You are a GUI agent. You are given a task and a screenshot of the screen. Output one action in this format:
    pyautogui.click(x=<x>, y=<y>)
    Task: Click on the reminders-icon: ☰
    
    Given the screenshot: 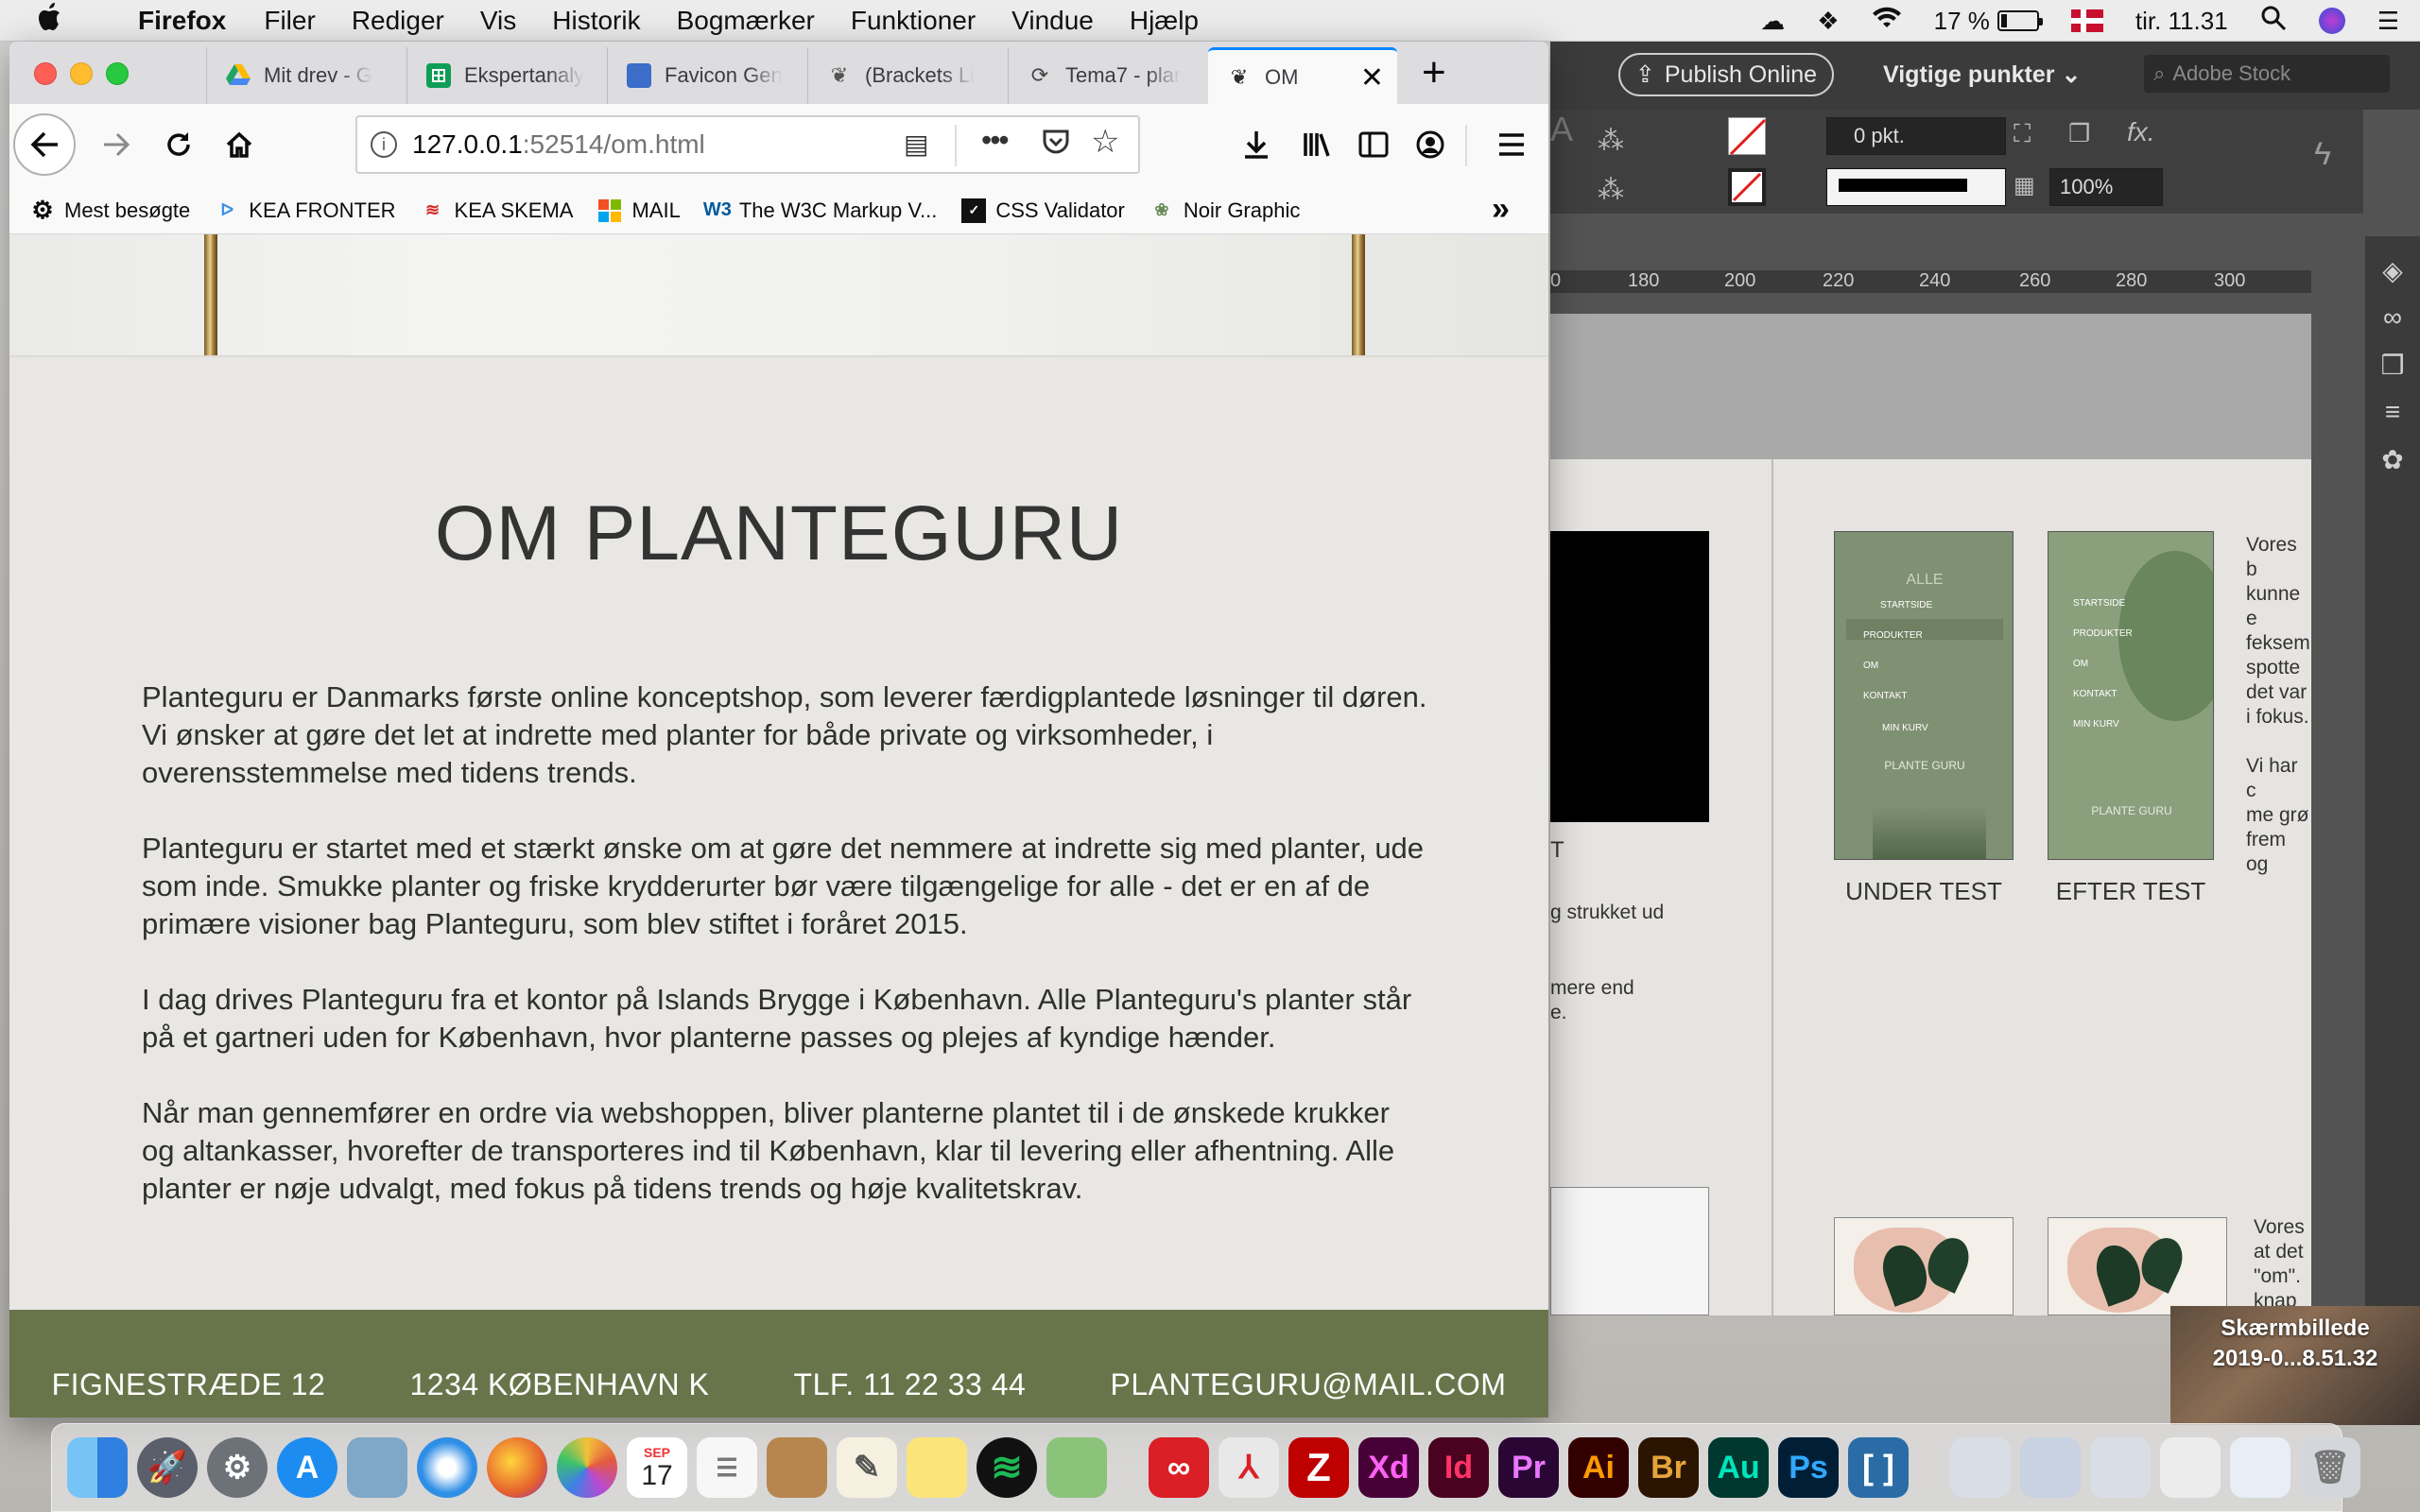 What is the action you would take?
    pyautogui.click(x=727, y=1467)
    